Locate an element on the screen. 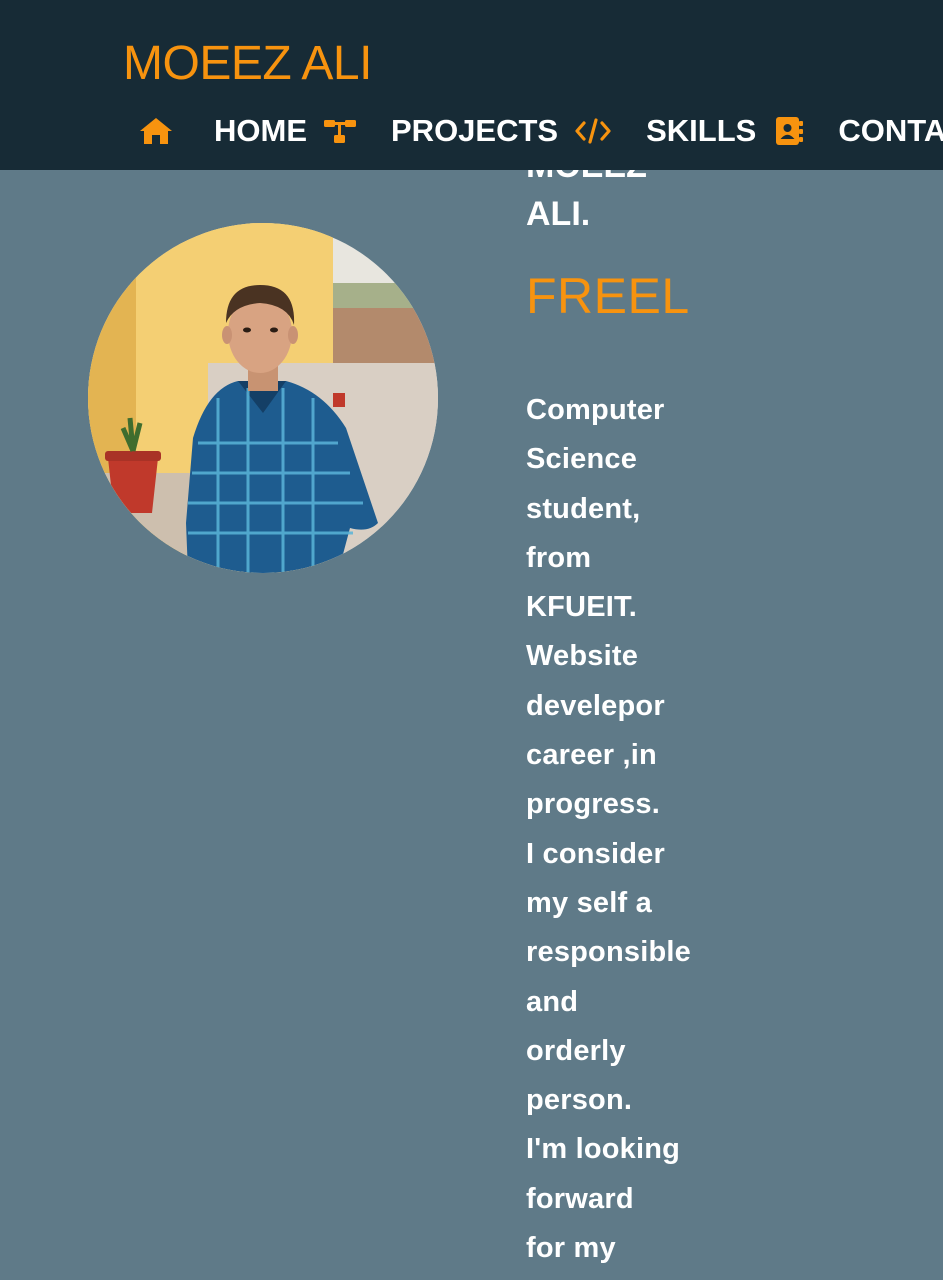  hero-role: FREELANCER is located at coordinates (607, 296).